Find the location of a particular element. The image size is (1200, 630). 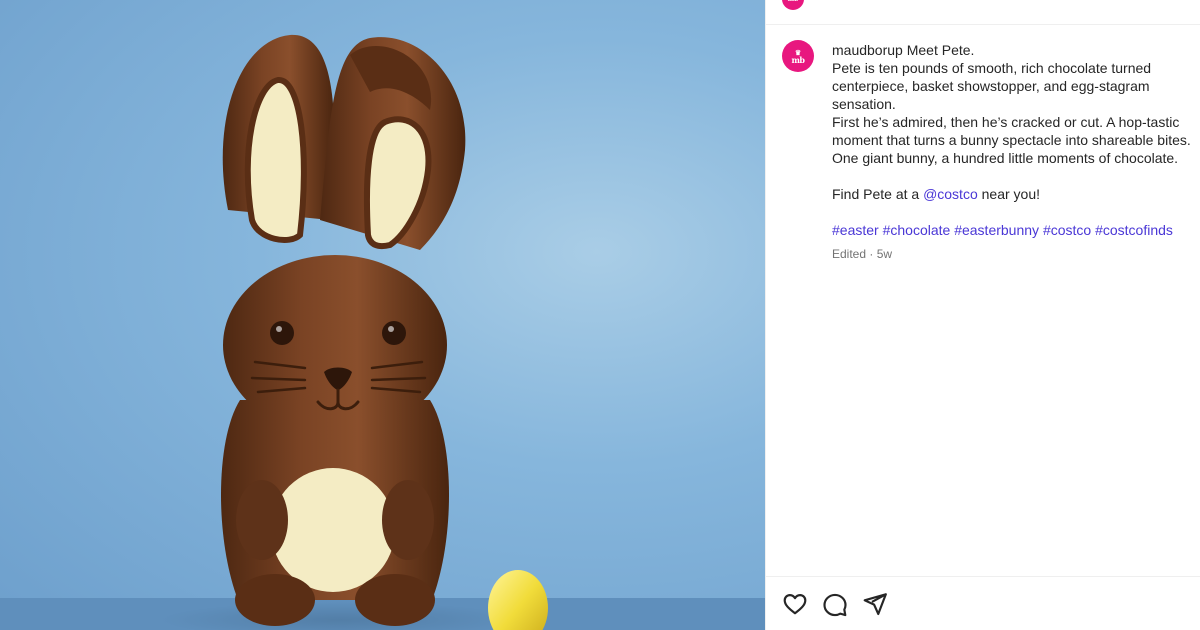

heart-icon is located at coordinates (795, 604).